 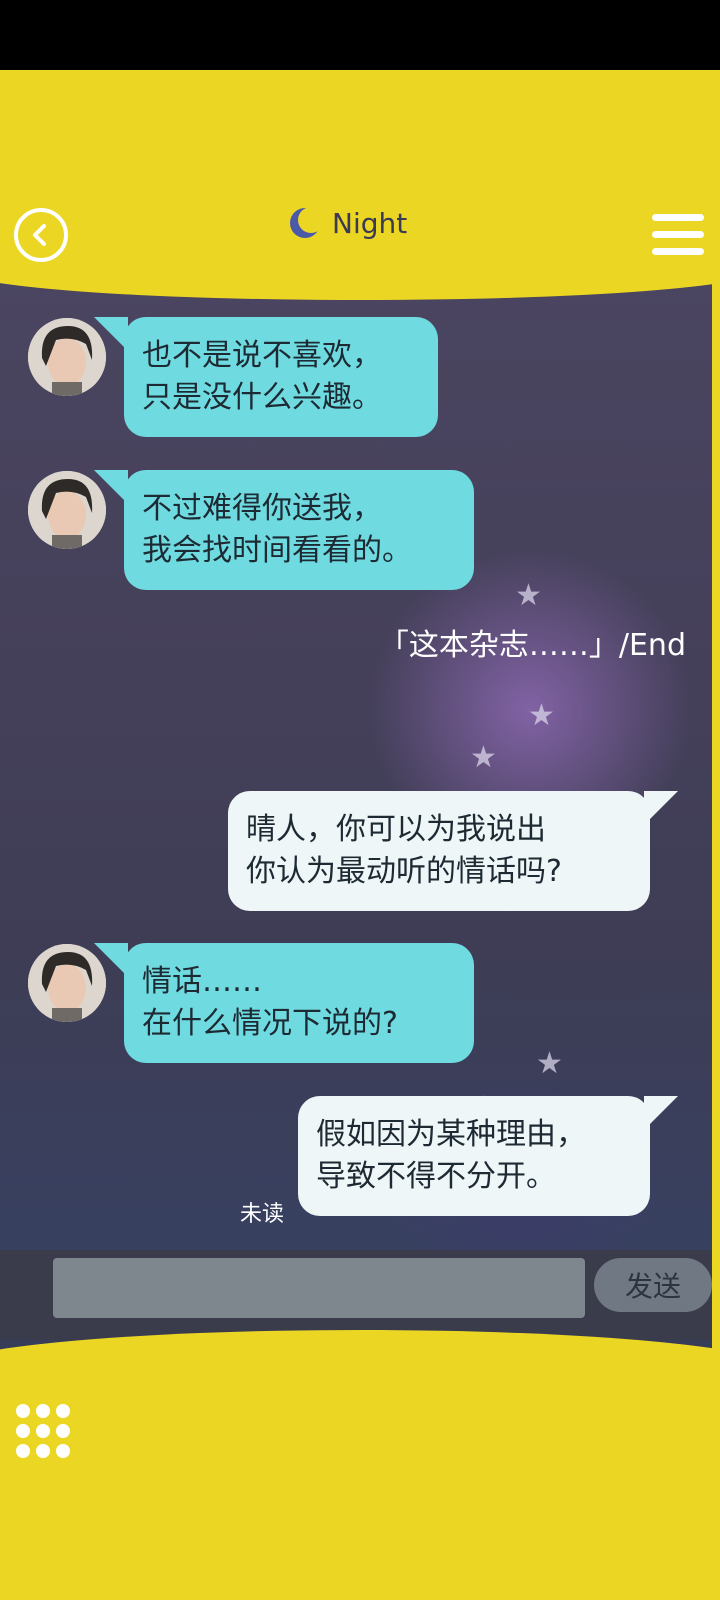 I want to click on header-bar, so click(x=360, y=185).